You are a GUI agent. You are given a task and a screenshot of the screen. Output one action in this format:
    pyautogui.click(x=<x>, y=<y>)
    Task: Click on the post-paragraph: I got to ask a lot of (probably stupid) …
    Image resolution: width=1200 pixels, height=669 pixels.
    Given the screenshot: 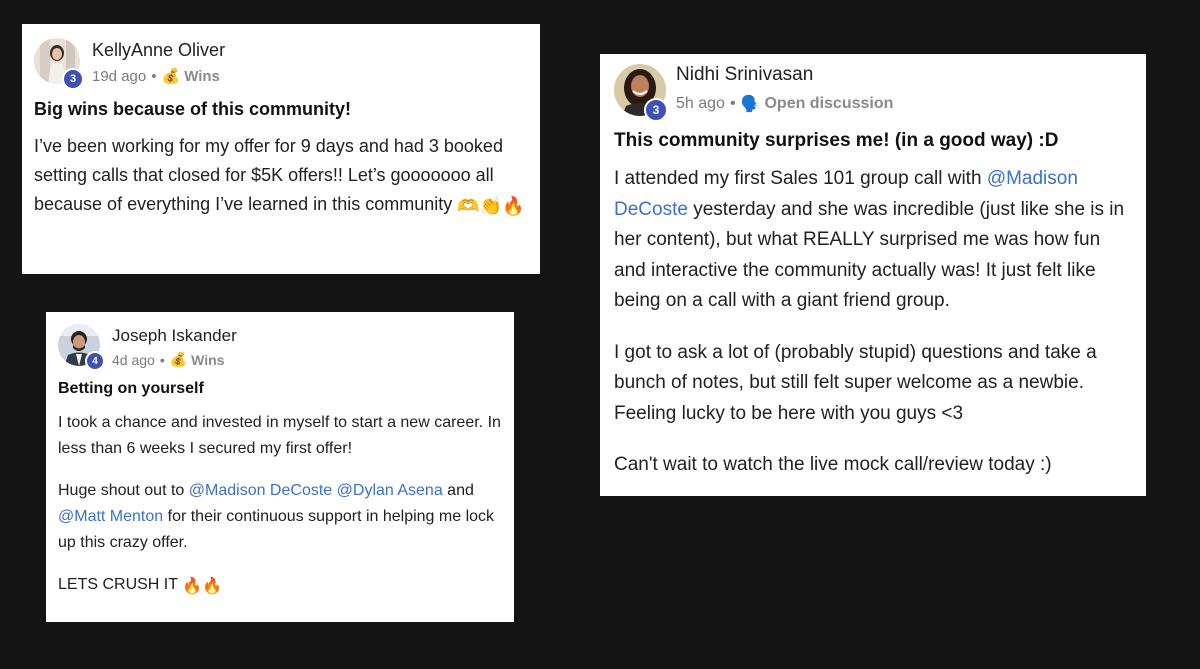 What is the action you would take?
    pyautogui.click(x=873, y=384)
    